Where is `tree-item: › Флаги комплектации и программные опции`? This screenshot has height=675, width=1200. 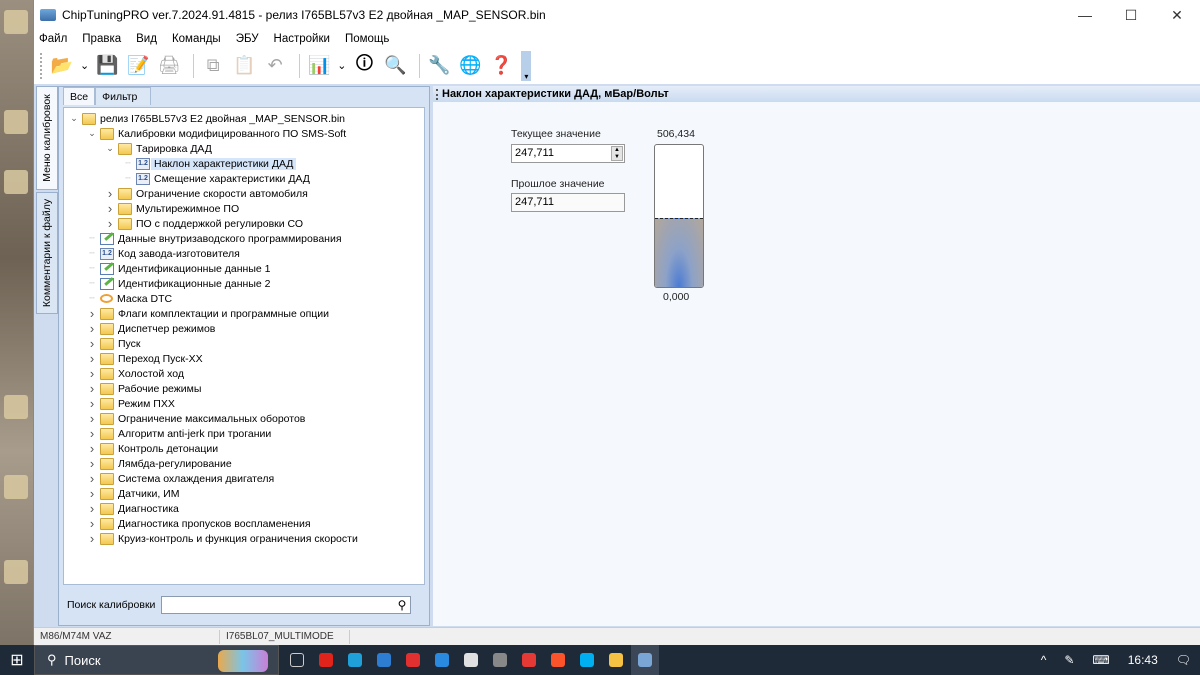
tree-item: › Флаги комплектации и программные опции is located at coordinates (244, 313).